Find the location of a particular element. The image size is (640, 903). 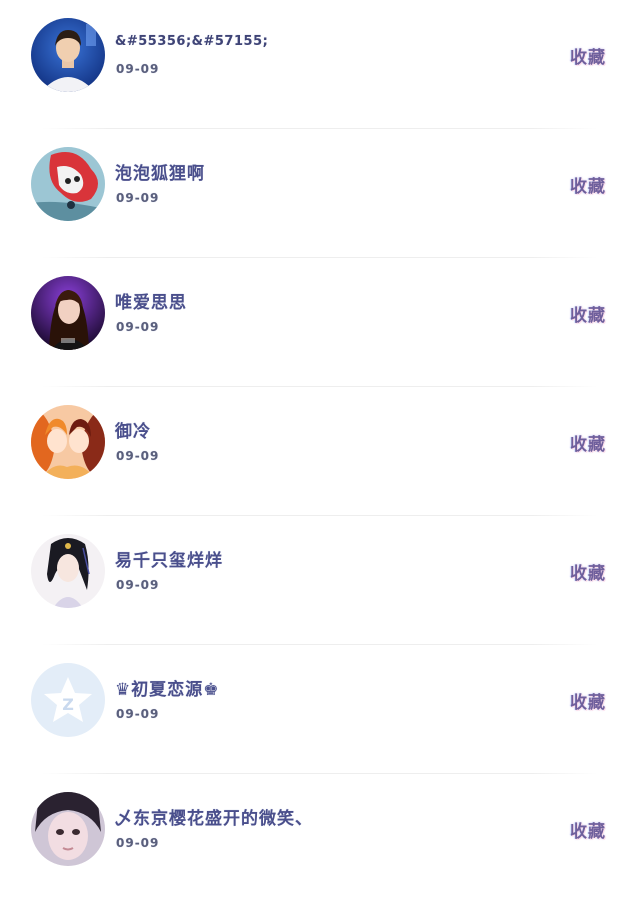

svg-text: Z is located at coordinates (68, 704).